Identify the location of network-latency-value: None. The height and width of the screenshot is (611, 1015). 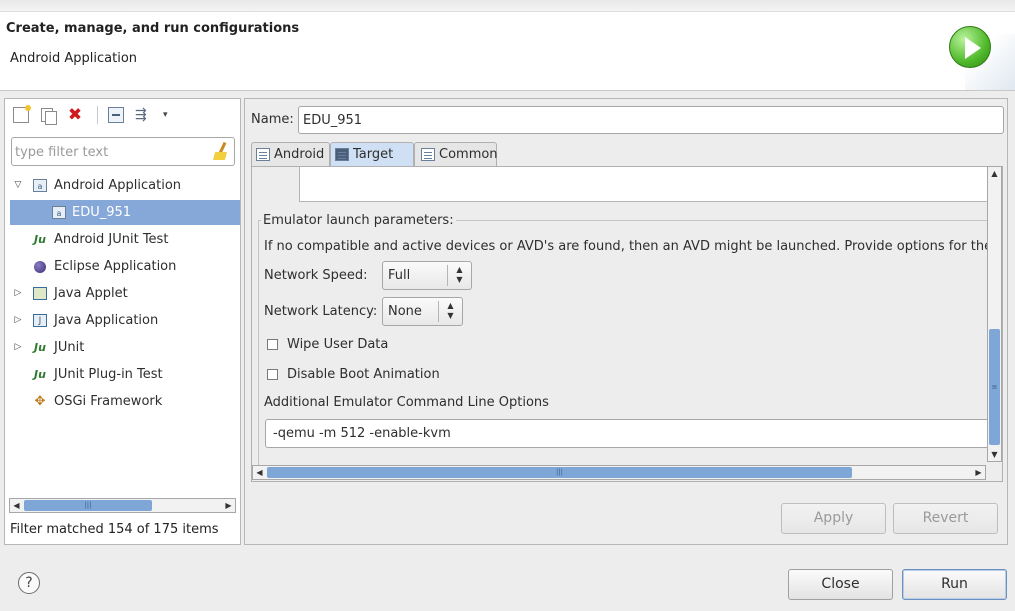
(405, 311).